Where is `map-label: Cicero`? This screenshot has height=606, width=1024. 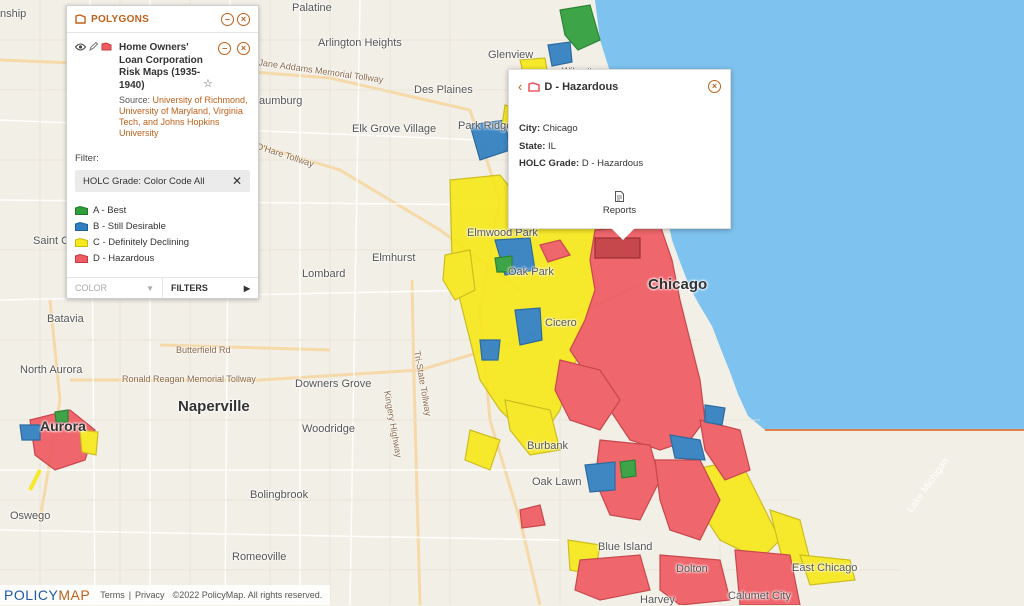 map-label: Cicero is located at coordinates (561, 323).